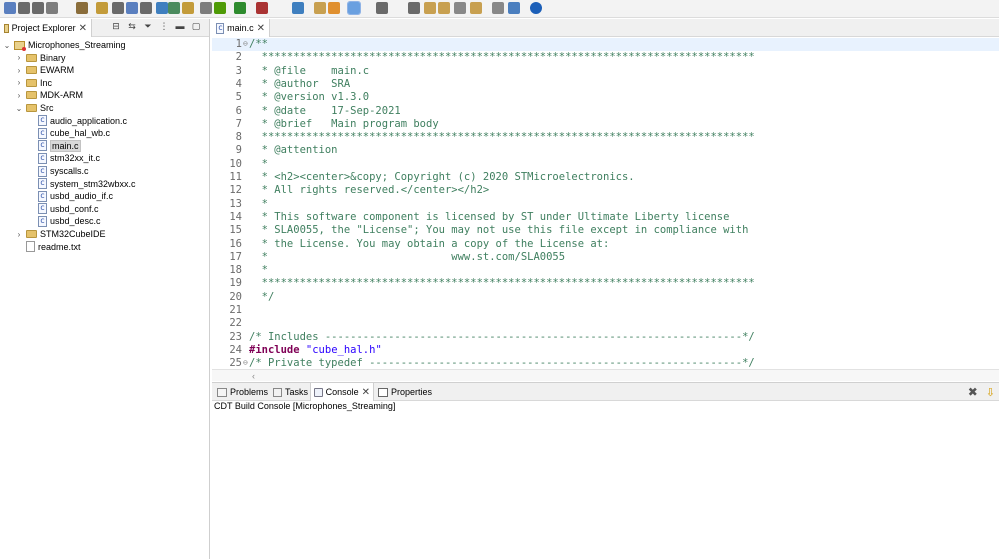 This screenshot has width=999, height=559. Describe the element at coordinates (148, 26) in the screenshot. I see `filter-icon: ⏷` at that location.